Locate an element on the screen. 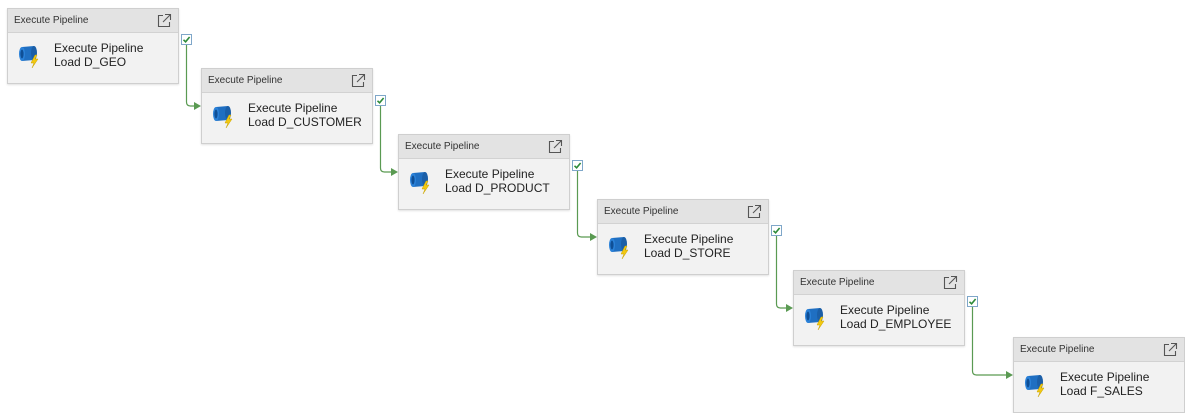  activity-name-line2: Load D_EMPLOYEE is located at coordinates (896, 324).